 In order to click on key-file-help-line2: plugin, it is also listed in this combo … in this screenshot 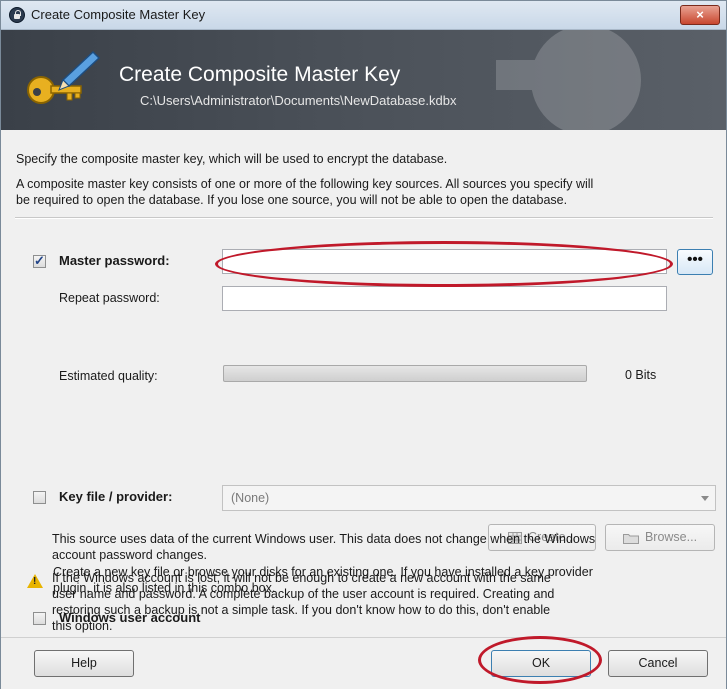, I will do `click(164, 588)`.